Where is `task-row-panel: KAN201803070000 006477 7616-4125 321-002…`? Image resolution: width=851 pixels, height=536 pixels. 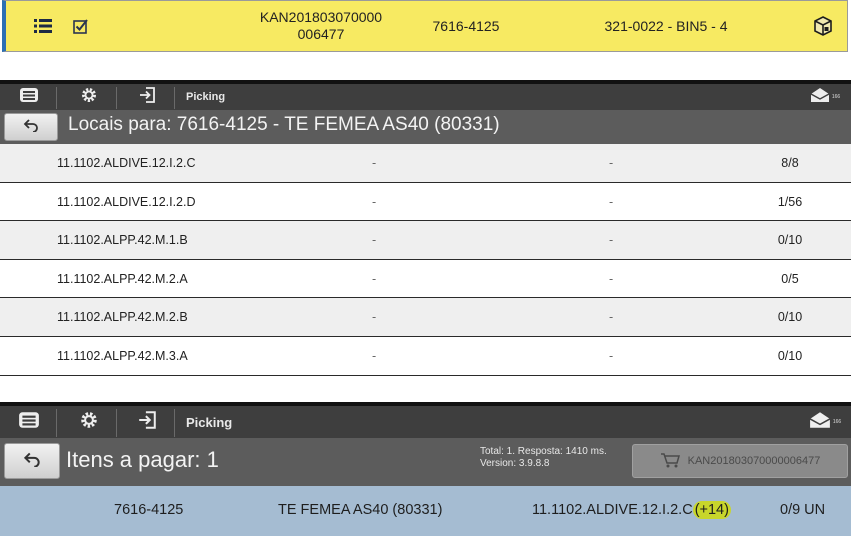 task-row-panel: KAN201803070000 006477 7616-4125 321-002… is located at coordinates (425, 29).